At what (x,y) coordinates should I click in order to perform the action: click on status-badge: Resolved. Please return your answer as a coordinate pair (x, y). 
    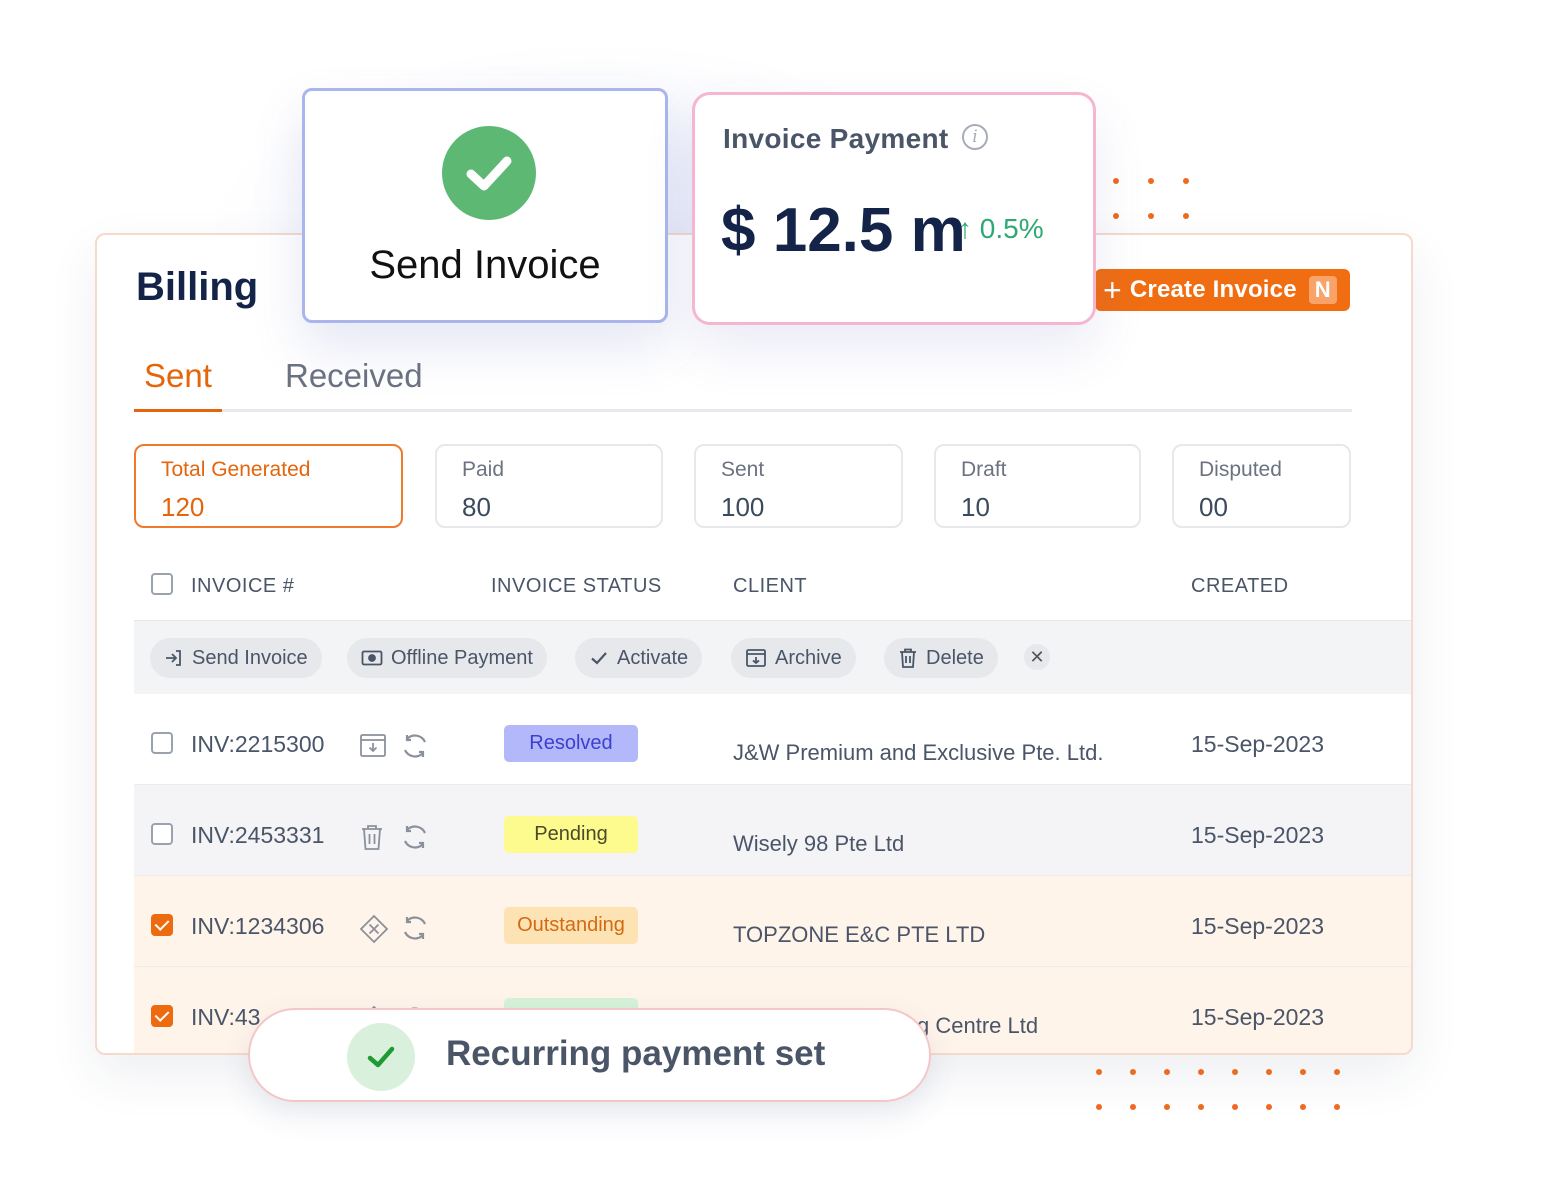
    Looking at the image, I should click on (571, 743).